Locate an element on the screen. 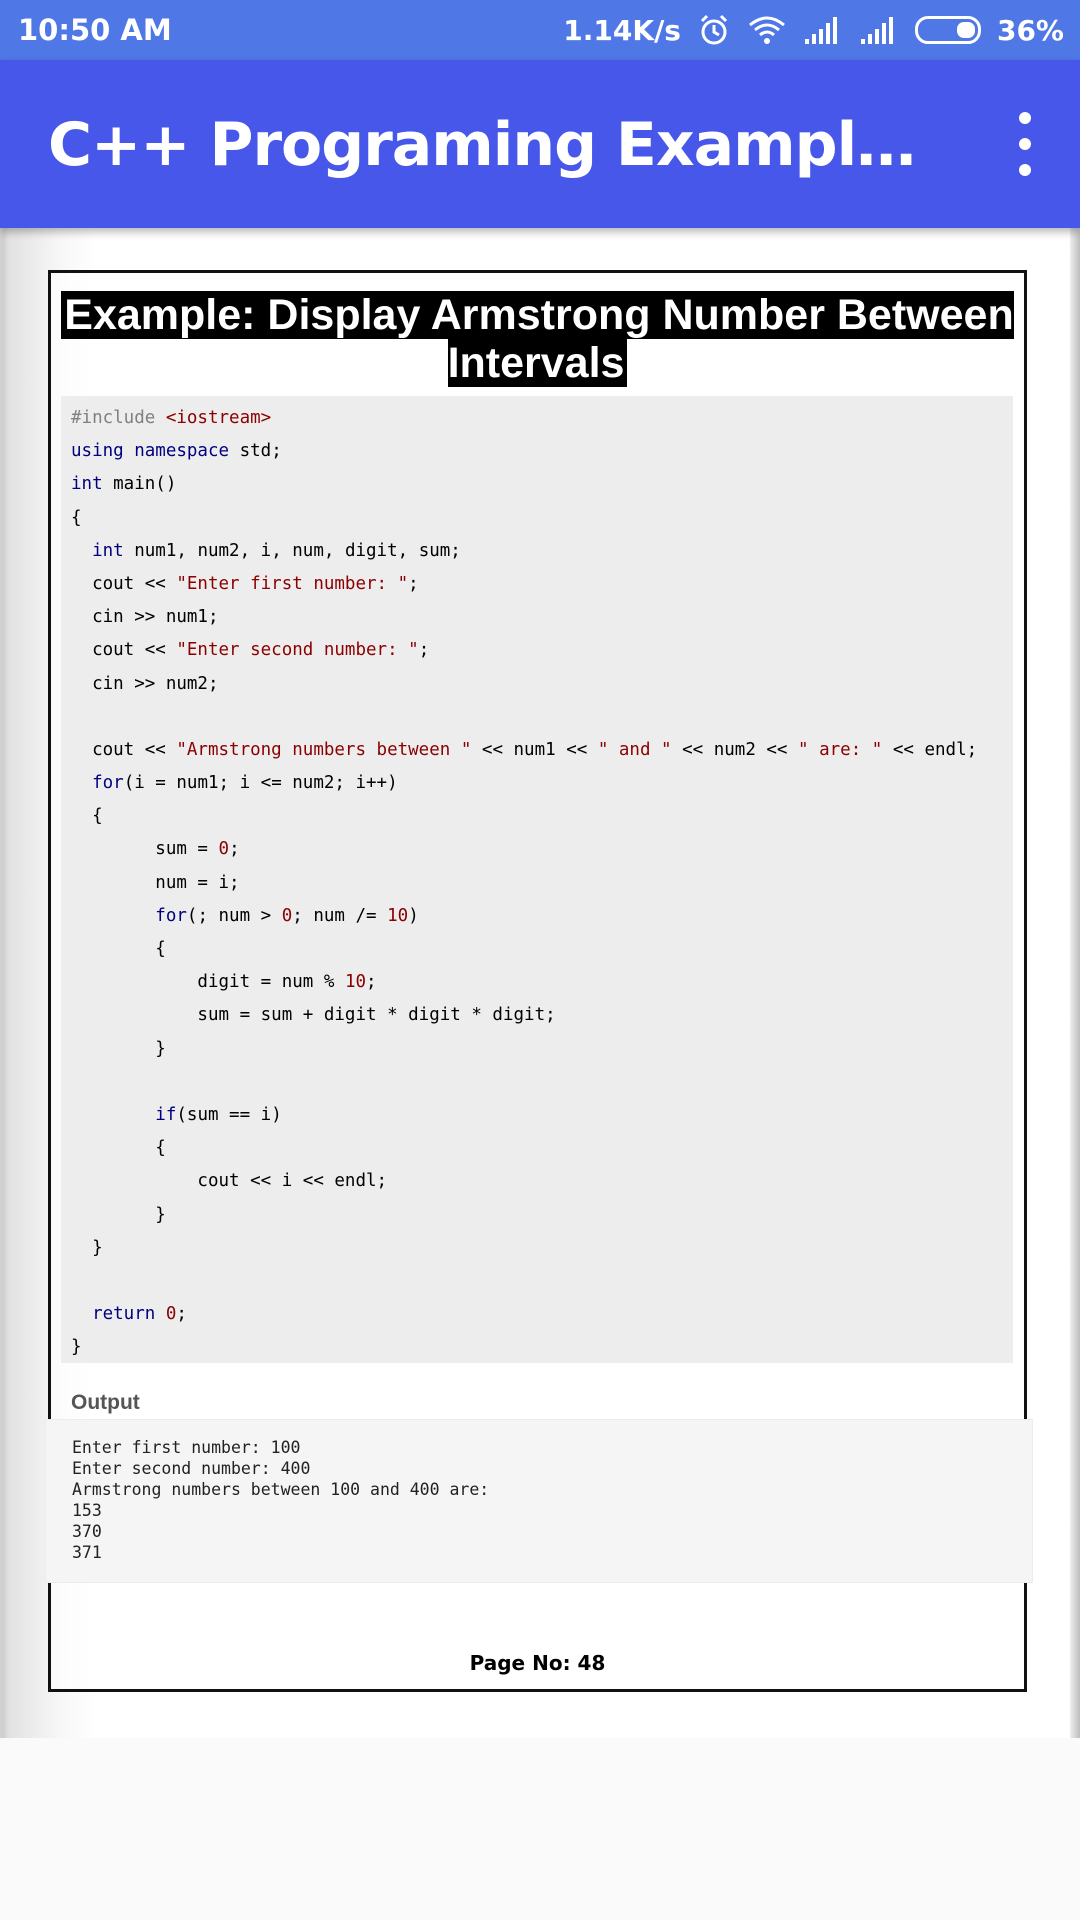  code-line: cout << i << endl; is located at coordinates (229, 1181).